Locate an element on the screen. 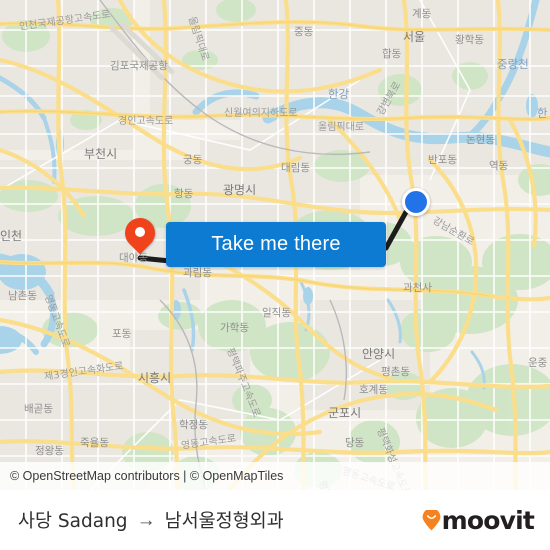 The width and height of the screenshot is (550, 550). origin-pin-dot is located at coordinates (140, 232).